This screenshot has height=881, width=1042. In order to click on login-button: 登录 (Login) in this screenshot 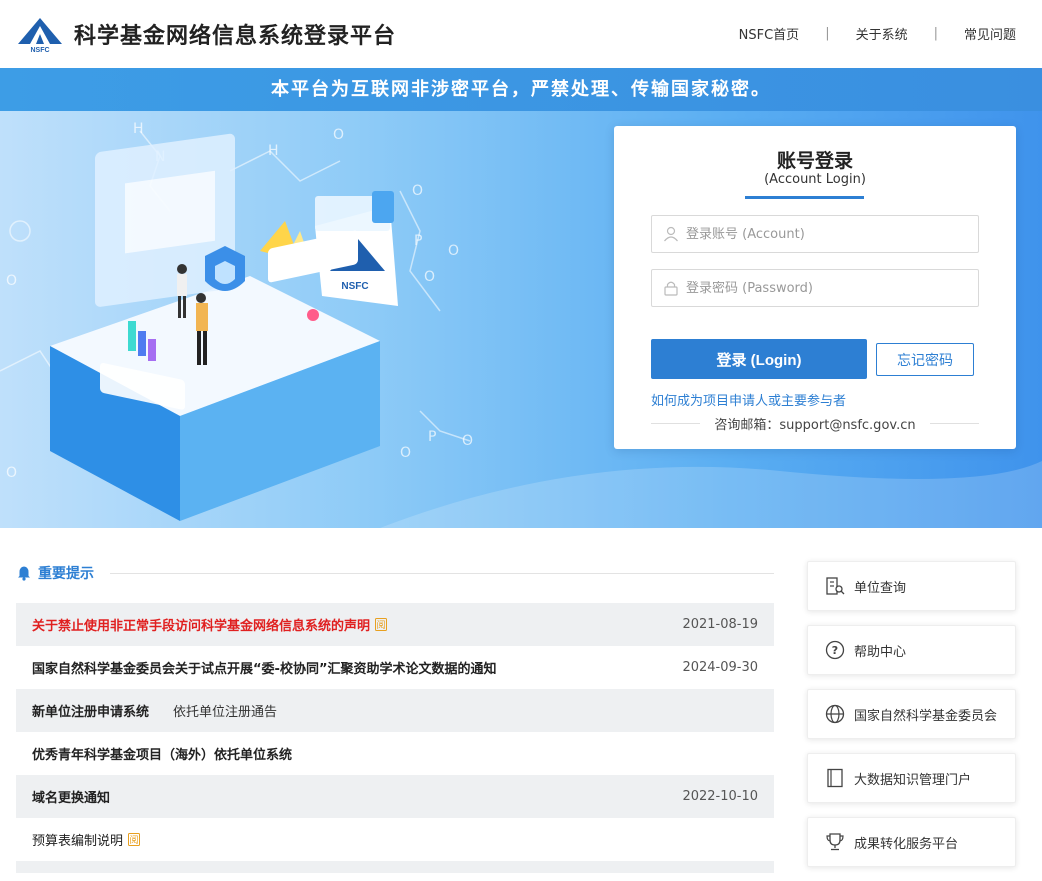, I will do `click(759, 359)`.